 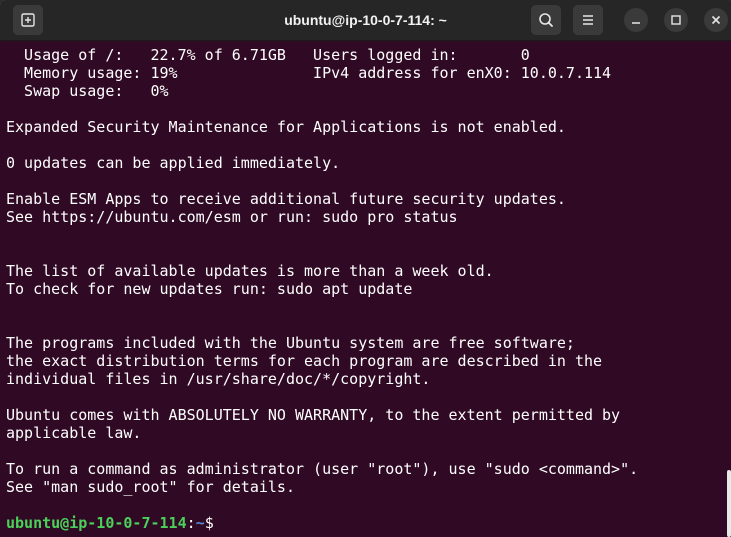 I want to click on title-bar: ubuntu@ip-10-0-7-114: ~, so click(x=365, y=20).